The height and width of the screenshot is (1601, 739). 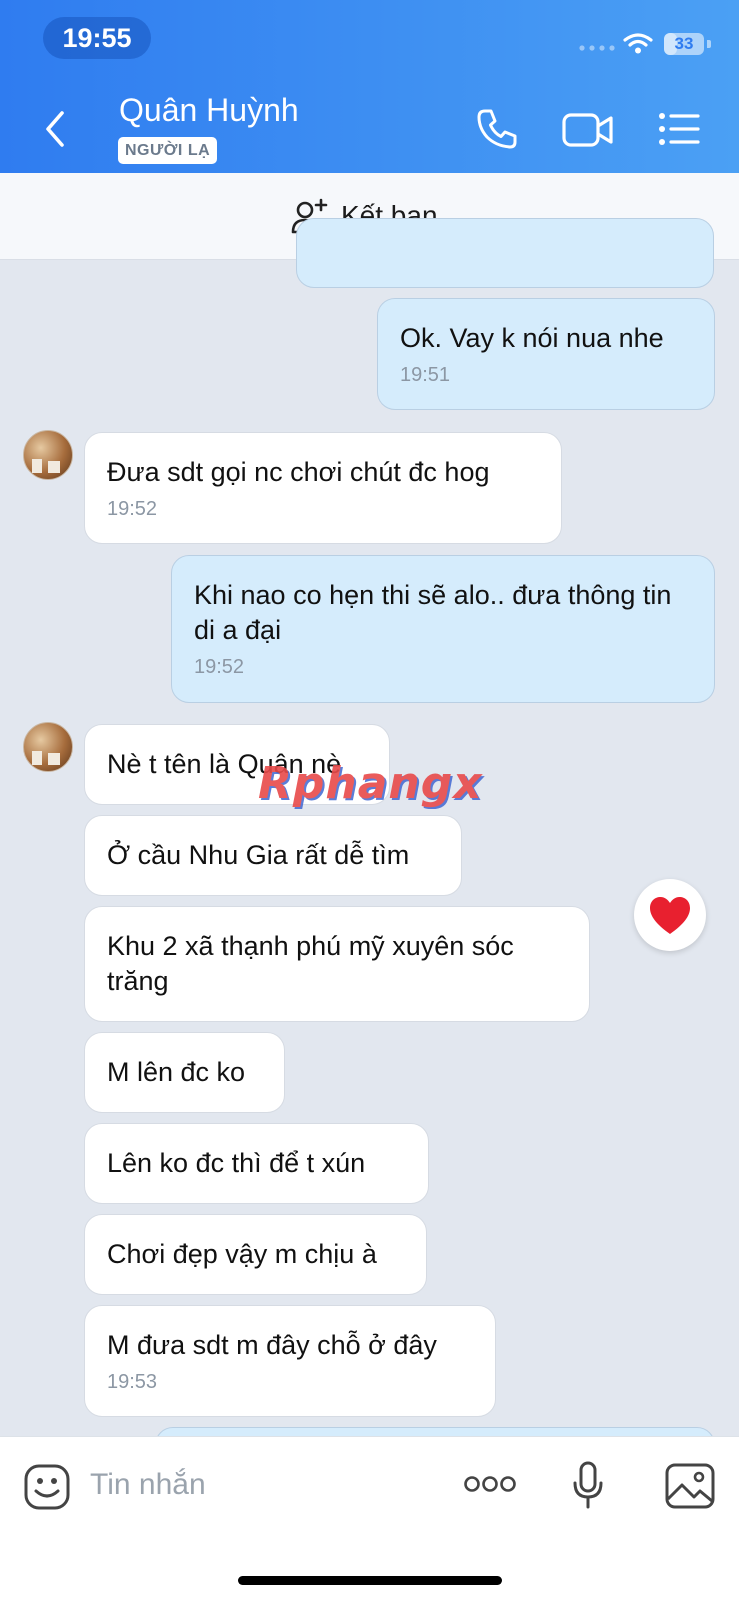 What do you see at coordinates (323, 488) in the screenshot?
I see `message-bubble-in: Đưa sdt gọi nc chơi chút đc hog 19:52` at bounding box center [323, 488].